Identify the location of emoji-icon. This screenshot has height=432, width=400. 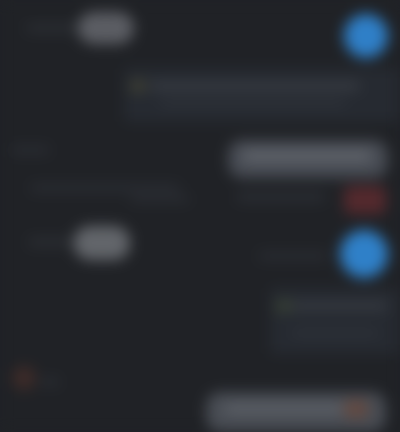
(24, 378).